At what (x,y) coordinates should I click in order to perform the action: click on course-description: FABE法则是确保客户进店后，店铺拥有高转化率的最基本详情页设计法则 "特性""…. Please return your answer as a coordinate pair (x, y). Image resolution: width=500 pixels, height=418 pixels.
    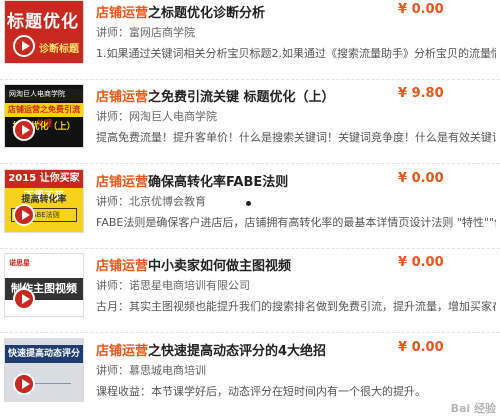
    Looking at the image, I should click on (296, 222).